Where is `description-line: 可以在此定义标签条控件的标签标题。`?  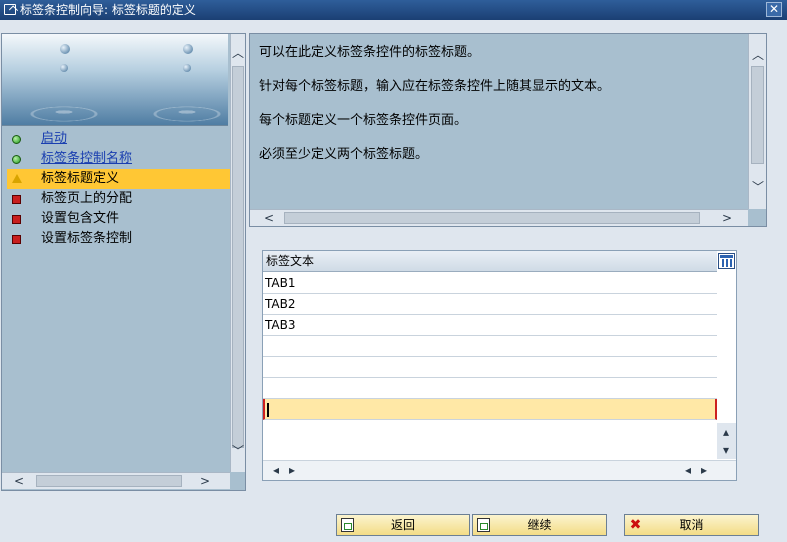
description-line: 可以在此定义标签条控件的标签标题。 is located at coordinates (370, 52).